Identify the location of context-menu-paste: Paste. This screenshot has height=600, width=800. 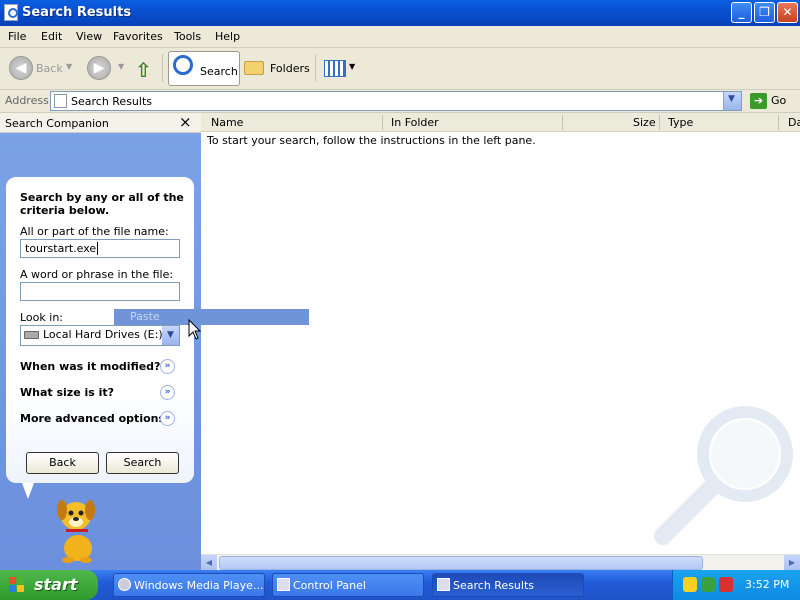
(211, 317).